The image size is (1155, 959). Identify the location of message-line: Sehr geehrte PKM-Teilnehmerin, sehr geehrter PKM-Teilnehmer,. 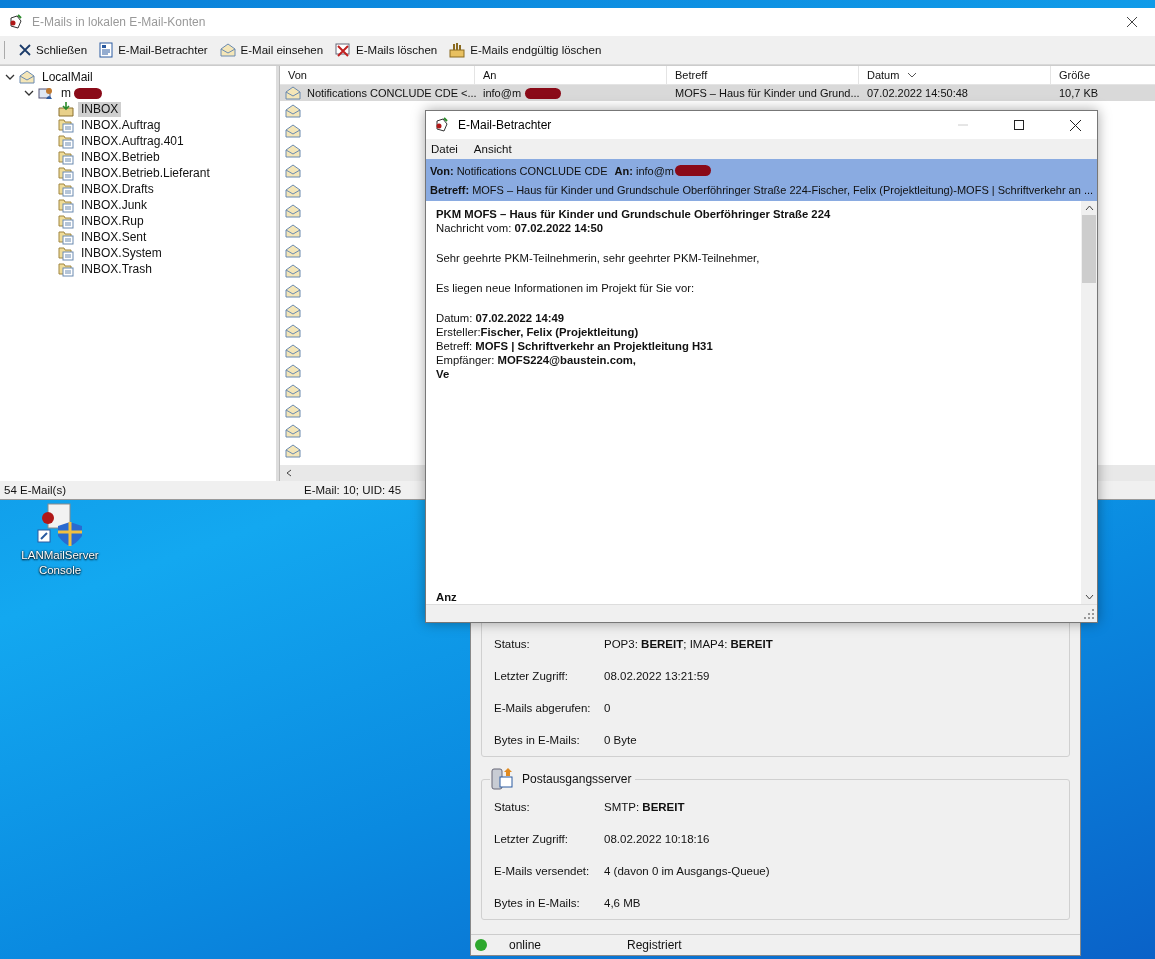
(598, 258).